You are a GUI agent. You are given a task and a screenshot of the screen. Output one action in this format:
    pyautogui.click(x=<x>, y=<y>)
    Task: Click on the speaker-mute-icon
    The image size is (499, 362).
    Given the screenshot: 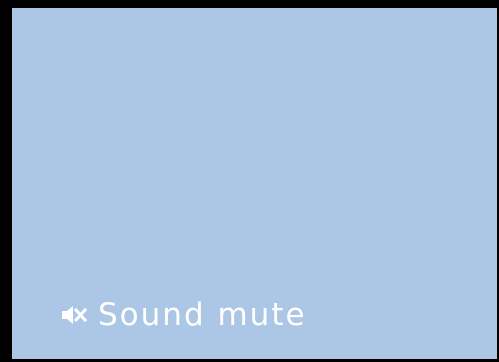 What is the action you would take?
    pyautogui.click(x=73, y=315)
    